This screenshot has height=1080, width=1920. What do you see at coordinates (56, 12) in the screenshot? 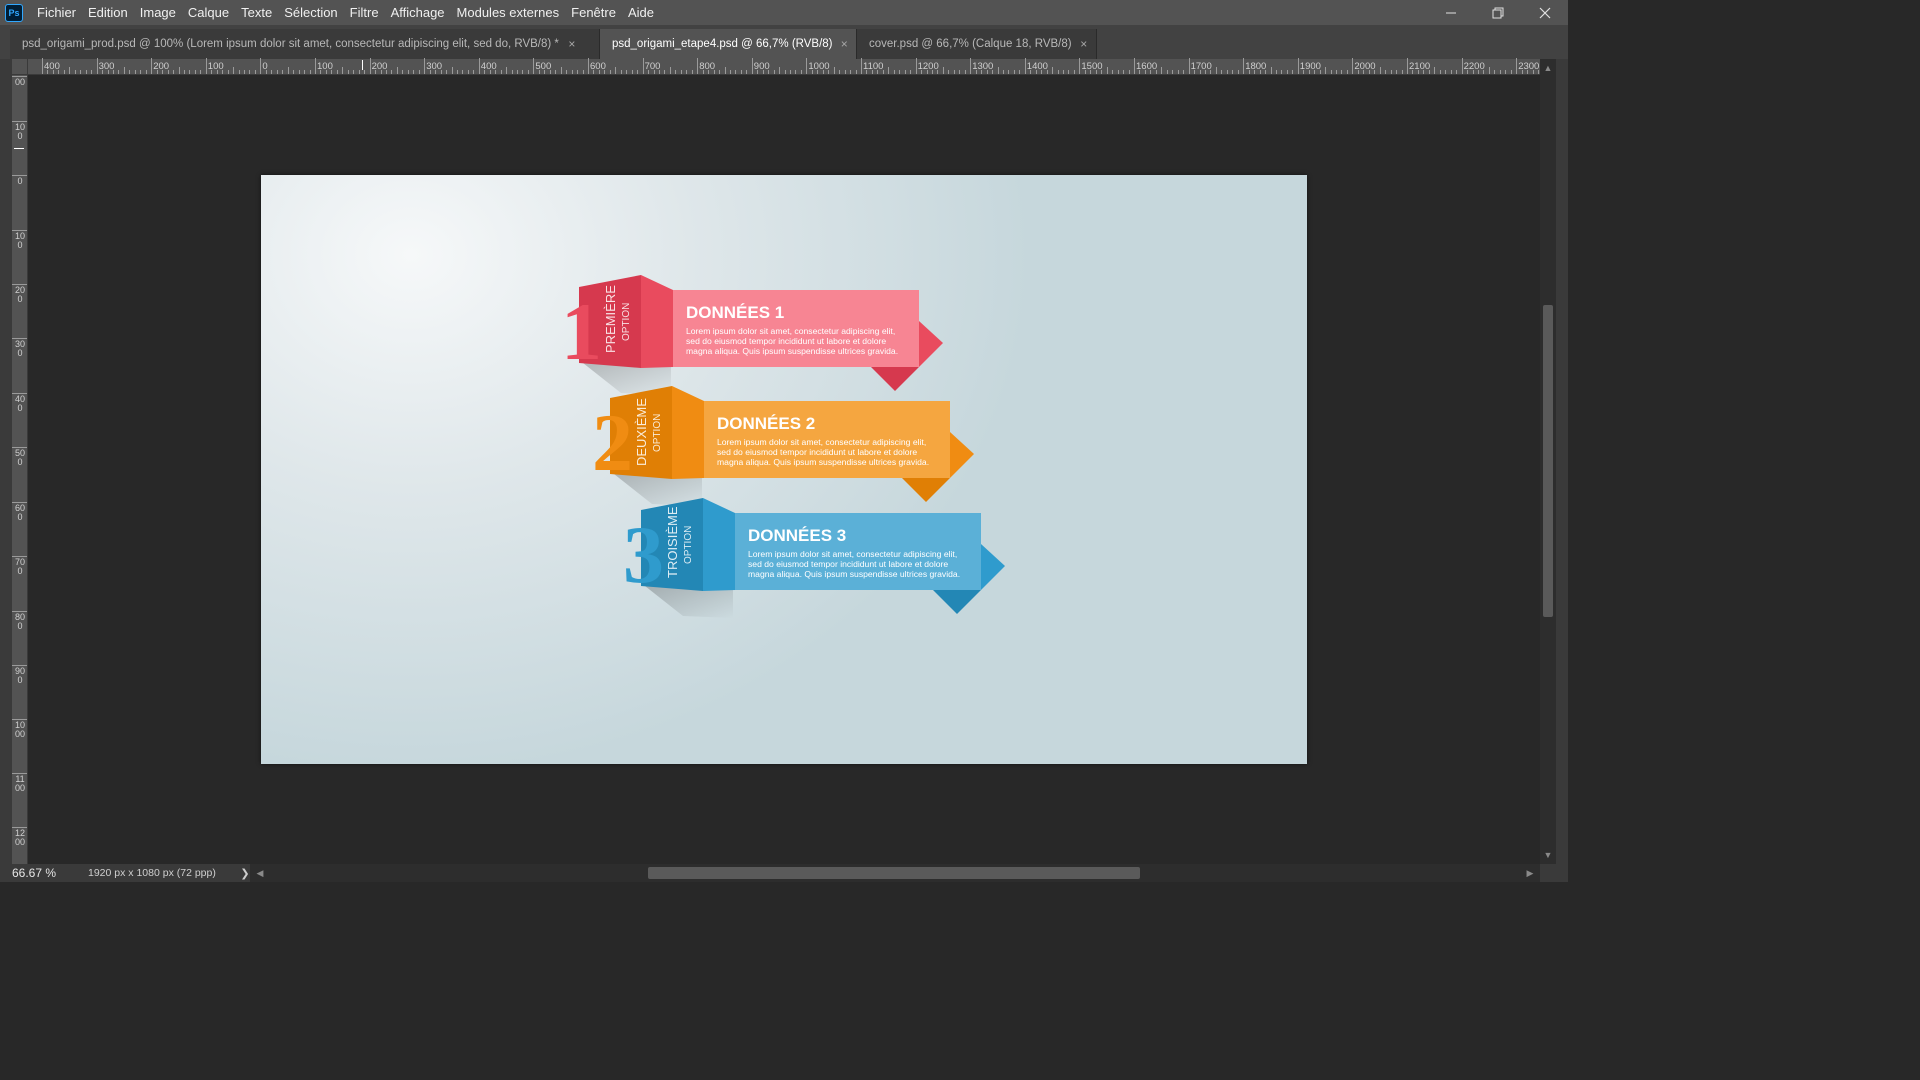
I see `menu-fichier: Fichier` at bounding box center [56, 12].